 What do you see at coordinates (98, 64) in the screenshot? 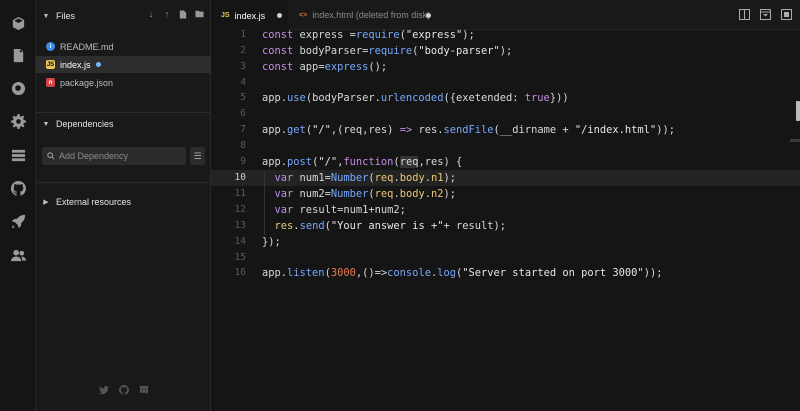
I see `modified-indicator` at bounding box center [98, 64].